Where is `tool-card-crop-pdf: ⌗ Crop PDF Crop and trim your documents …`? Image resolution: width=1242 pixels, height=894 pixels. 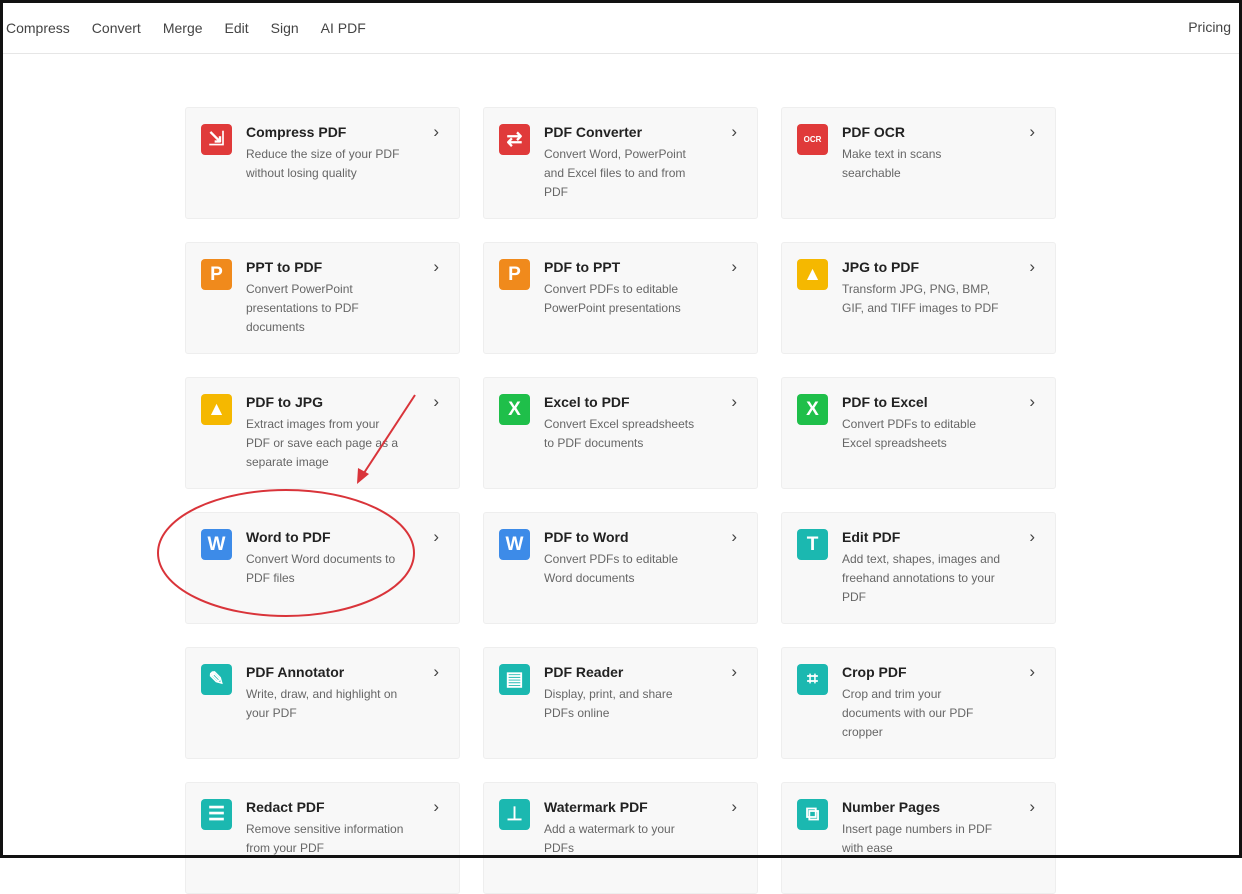 tool-card-crop-pdf: ⌗ Crop PDF Crop and trim your documents … is located at coordinates (918, 703).